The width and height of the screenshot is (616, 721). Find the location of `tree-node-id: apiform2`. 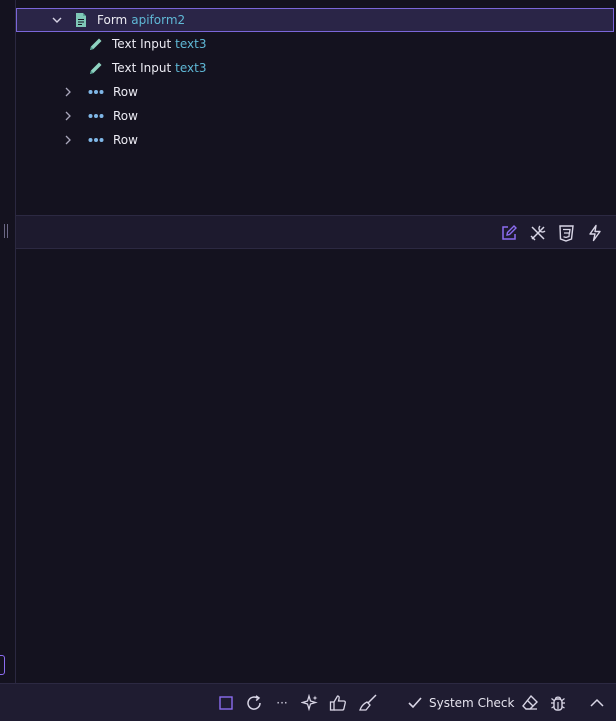

tree-node-id: apiform2 is located at coordinates (158, 20).